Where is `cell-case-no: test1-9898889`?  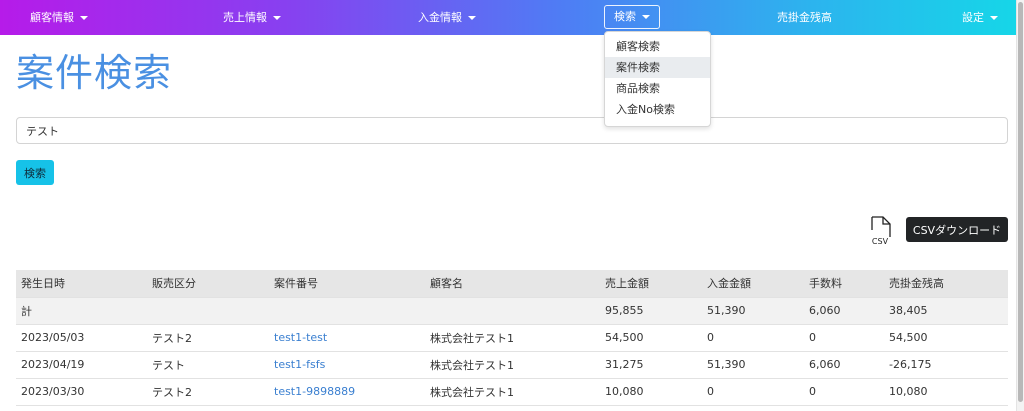 cell-case-no: test1-9898889 is located at coordinates (347, 392).